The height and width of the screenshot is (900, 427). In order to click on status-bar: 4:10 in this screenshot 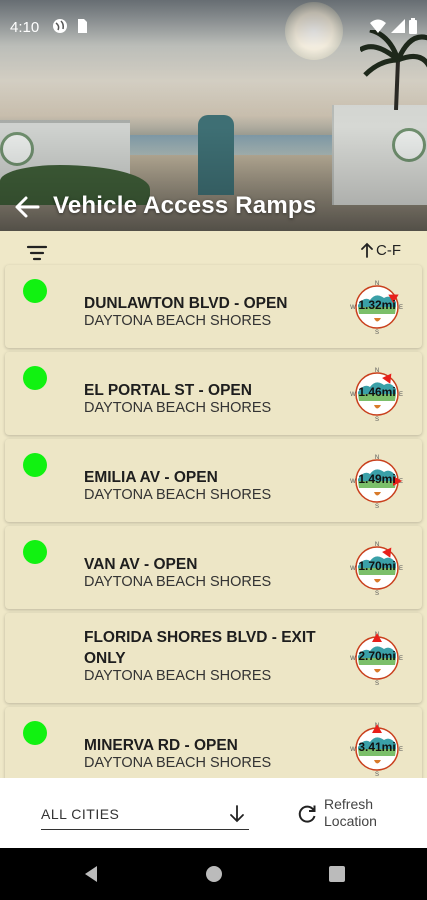, I will do `click(213, 28)`.